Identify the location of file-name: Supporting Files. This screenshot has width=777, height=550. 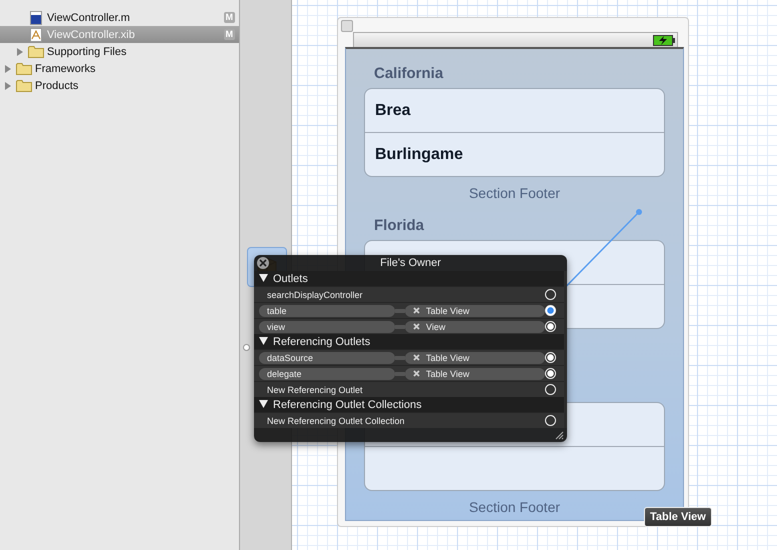
(87, 52).